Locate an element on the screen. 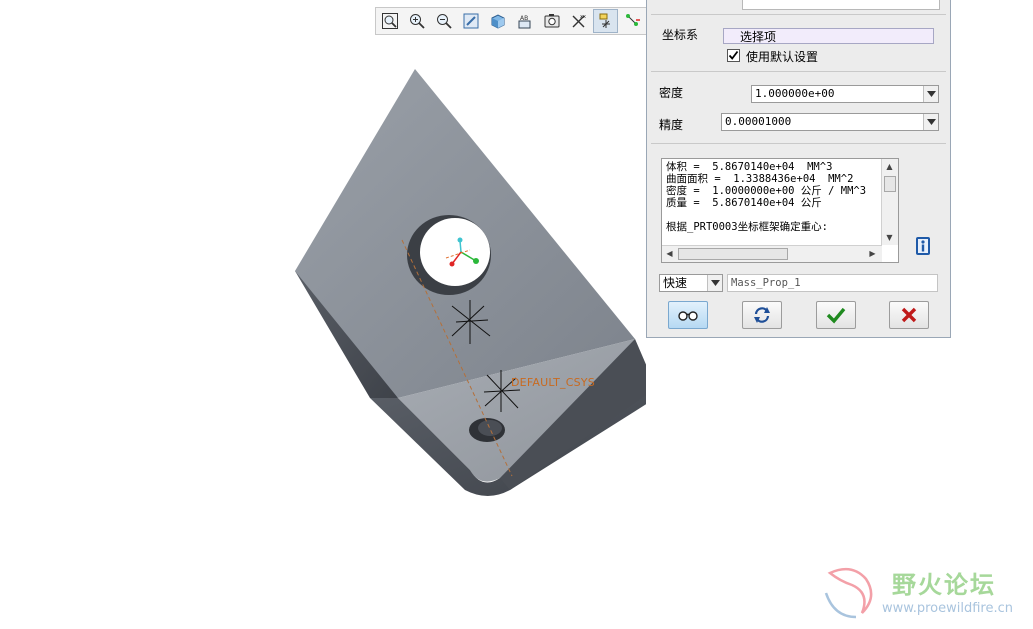 Image resolution: width=1033 pixels, height=629 pixels. annotation-icon: xx is located at coordinates (579, 21).